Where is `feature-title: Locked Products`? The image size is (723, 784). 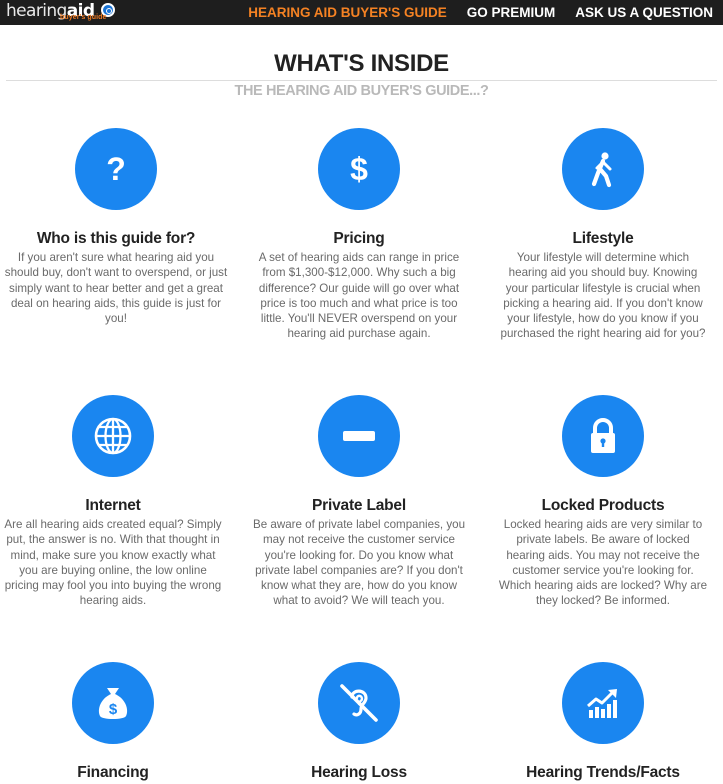
feature-title: Locked Products is located at coordinates (603, 505).